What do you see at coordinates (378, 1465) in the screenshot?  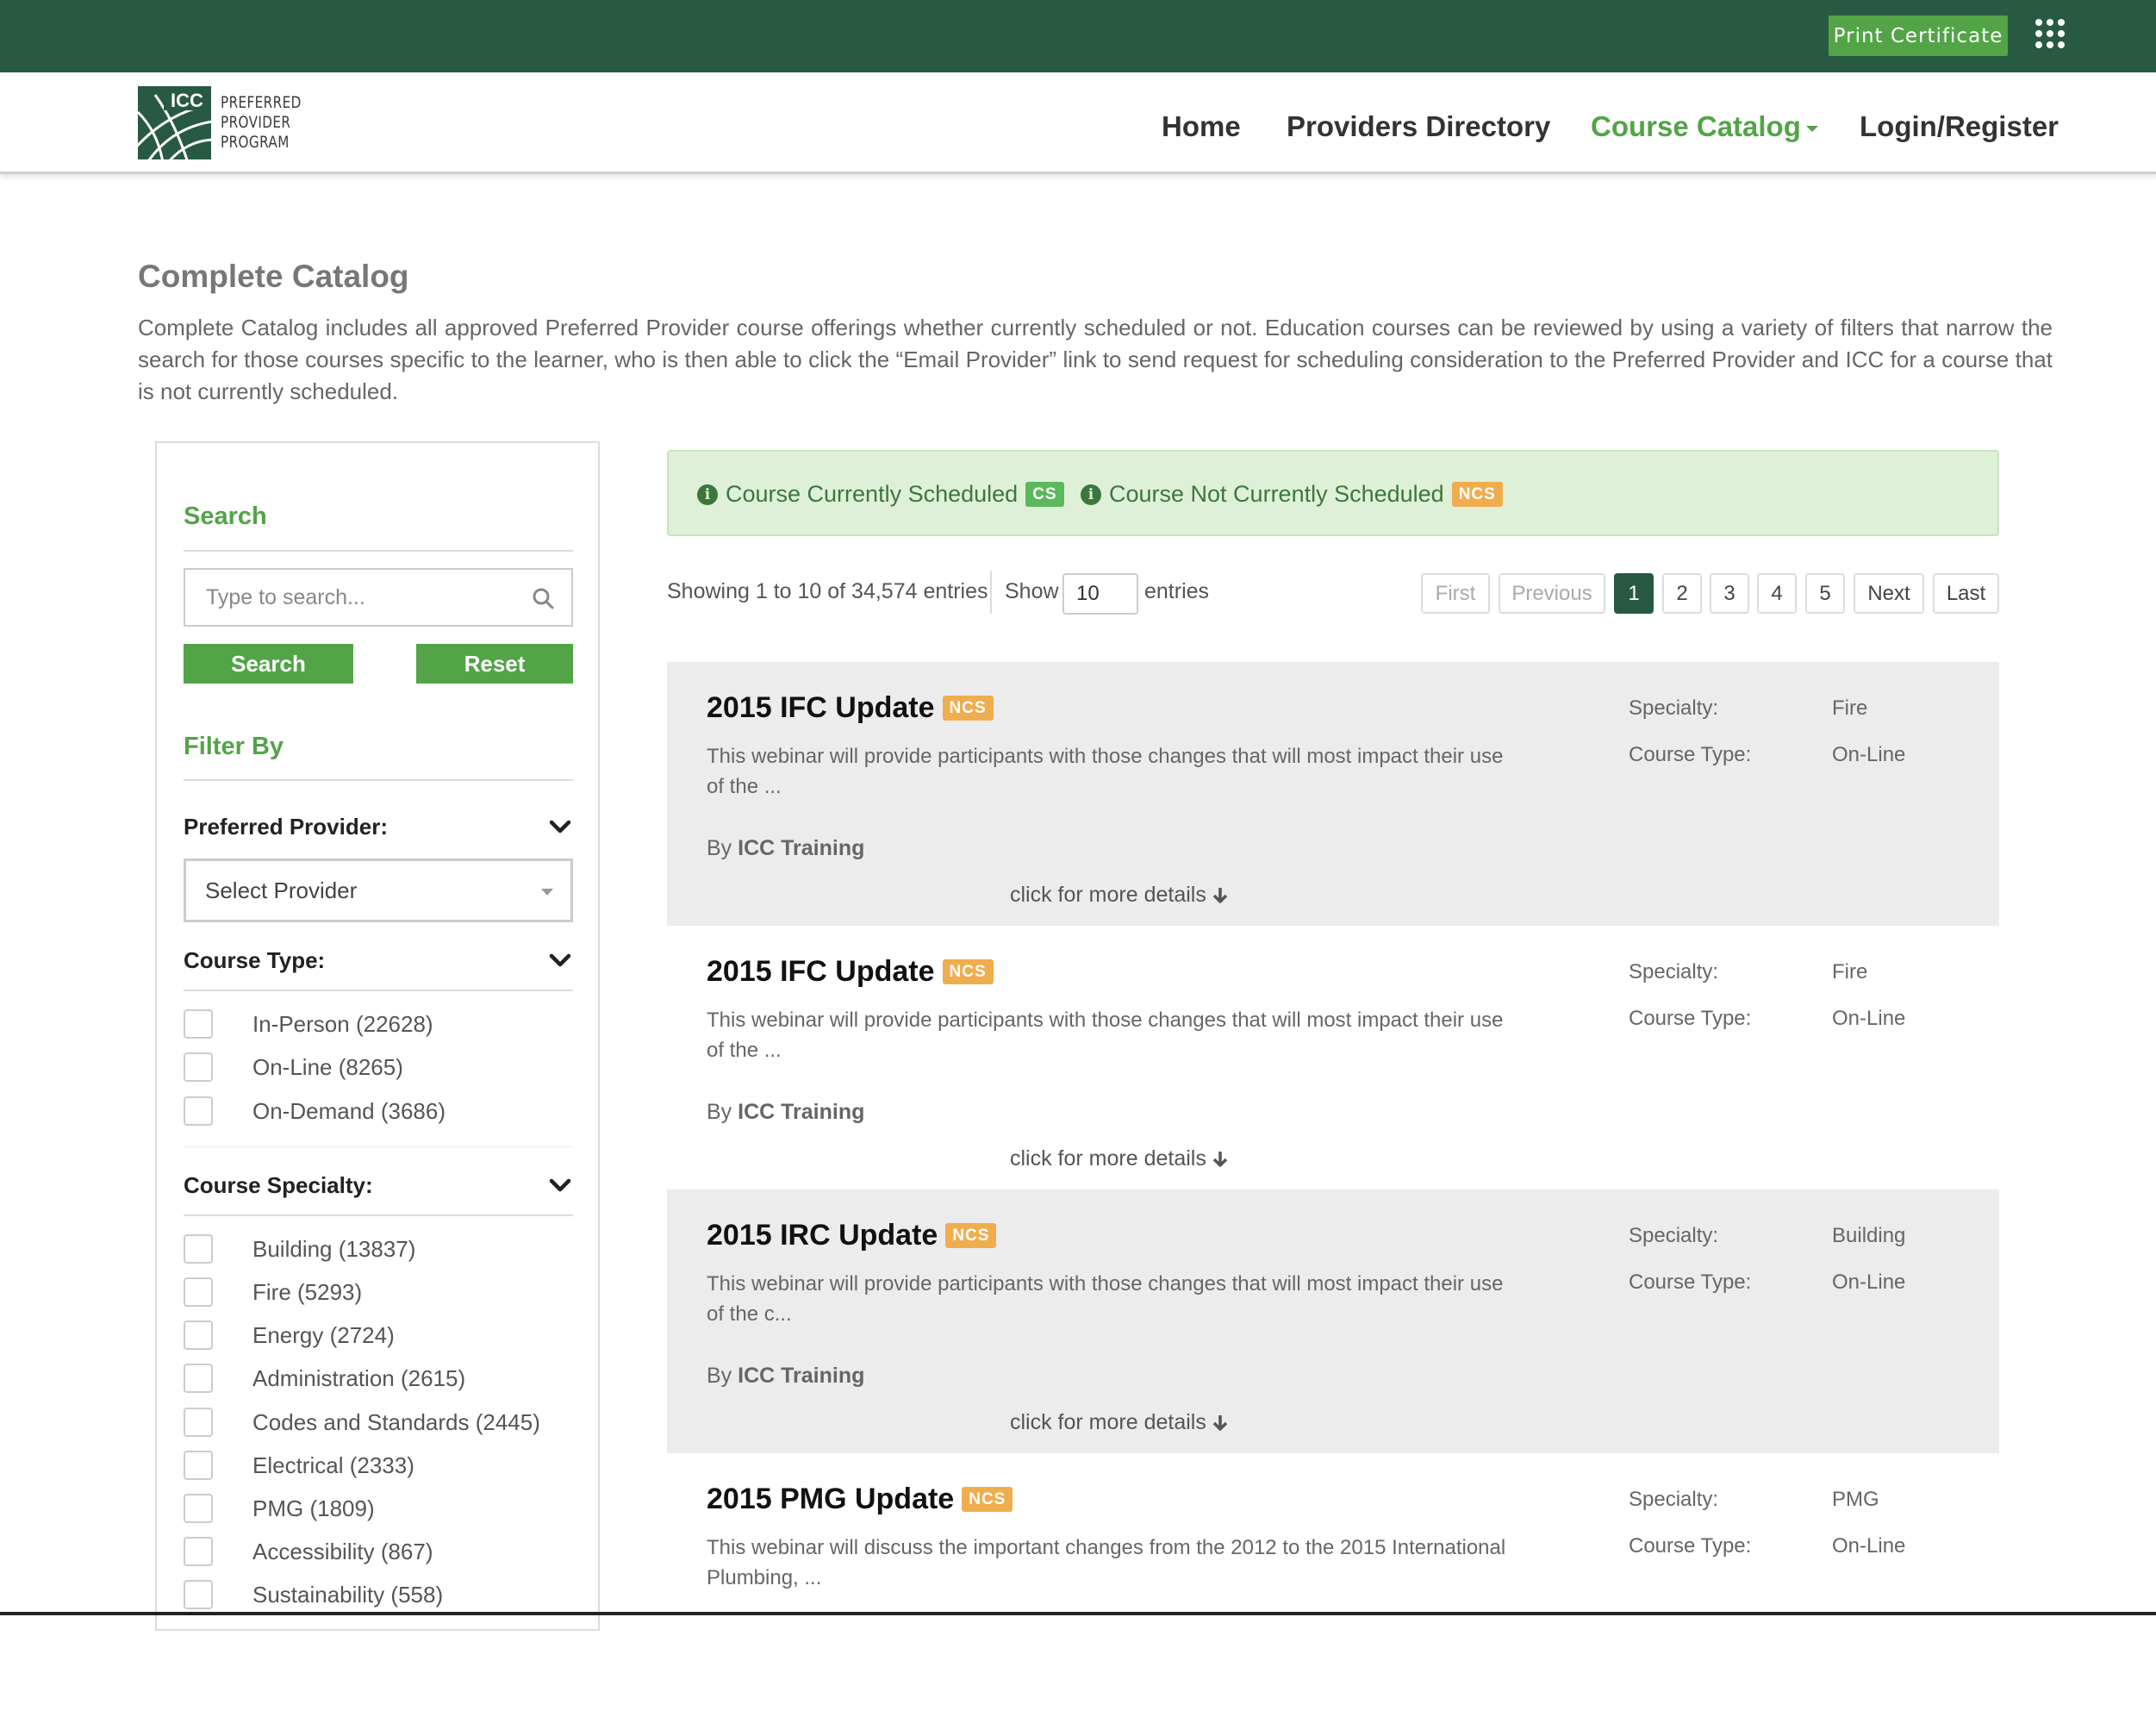 I see `specialty-option: Electrical (2333)` at bounding box center [378, 1465].